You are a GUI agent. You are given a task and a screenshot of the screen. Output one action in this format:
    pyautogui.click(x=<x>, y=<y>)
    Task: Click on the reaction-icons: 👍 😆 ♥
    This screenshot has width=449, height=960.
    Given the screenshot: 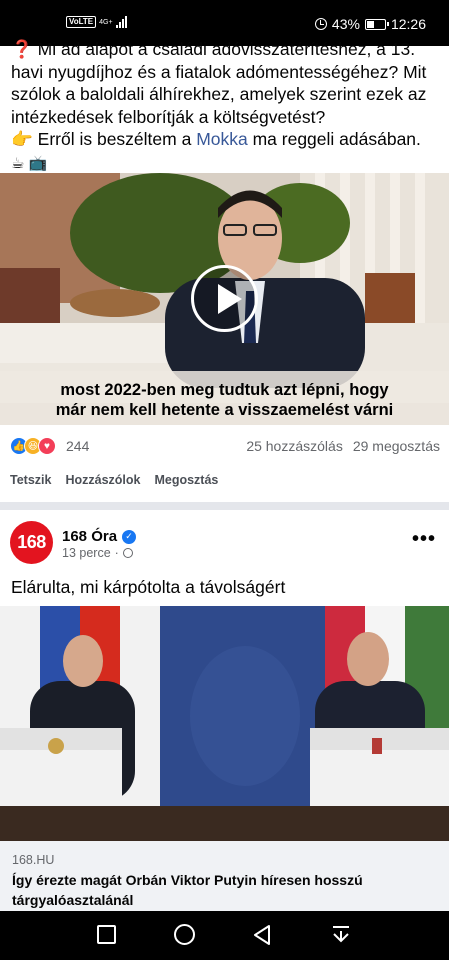 What is the action you would take?
    pyautogui.click(x=33, y=446)
    